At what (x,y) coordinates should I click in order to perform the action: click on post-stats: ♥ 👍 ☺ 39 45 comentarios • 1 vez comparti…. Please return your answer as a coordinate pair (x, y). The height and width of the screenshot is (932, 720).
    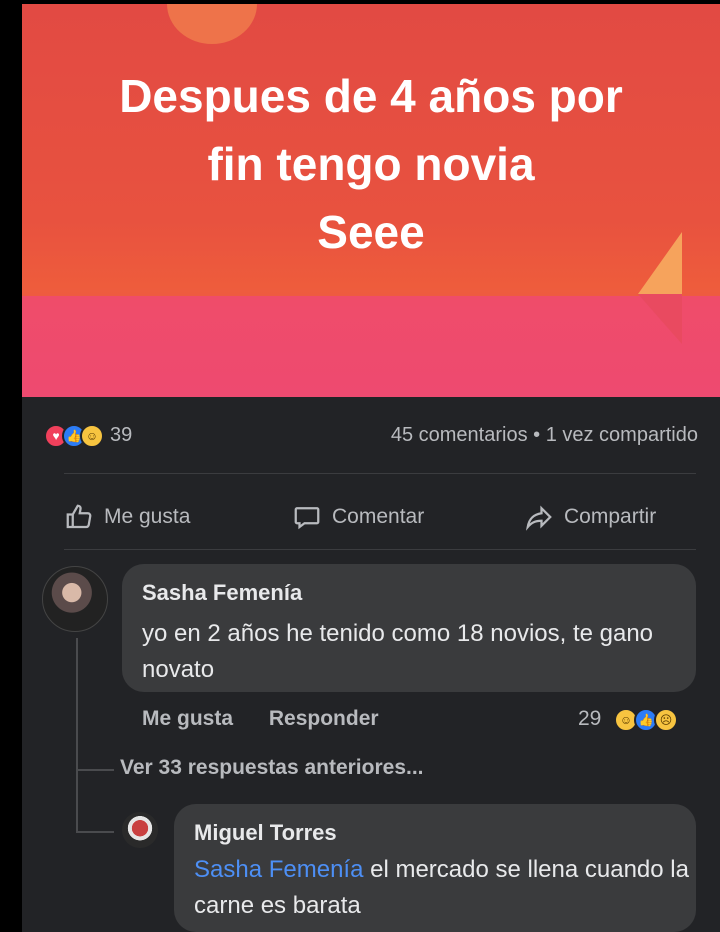
    Looking at the image, I should click on (371, 437).